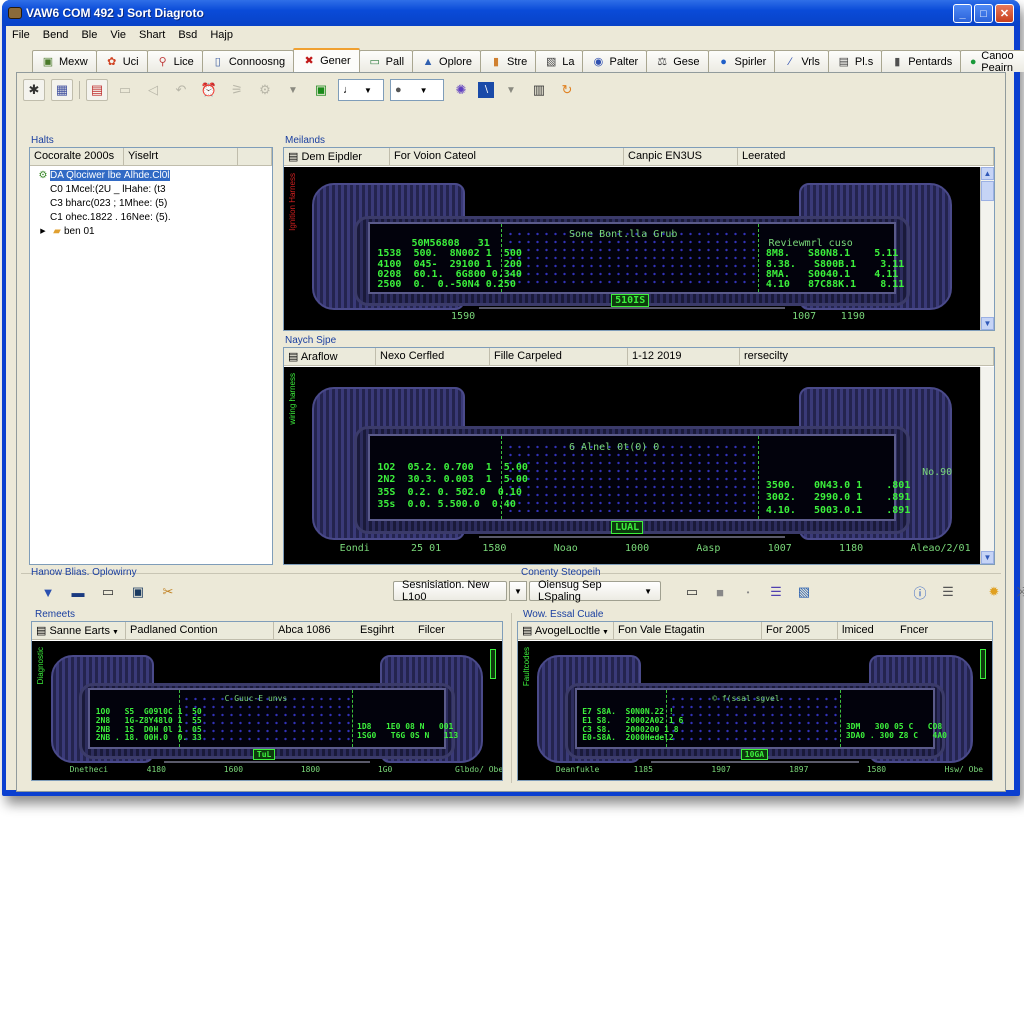 This screenshot has height=1024, width=1024. What do you see at coordinates (337, 156) in the screenshot?
I see `column-header: ▤ Dem Eipdler` at bounding box center [337, 156].